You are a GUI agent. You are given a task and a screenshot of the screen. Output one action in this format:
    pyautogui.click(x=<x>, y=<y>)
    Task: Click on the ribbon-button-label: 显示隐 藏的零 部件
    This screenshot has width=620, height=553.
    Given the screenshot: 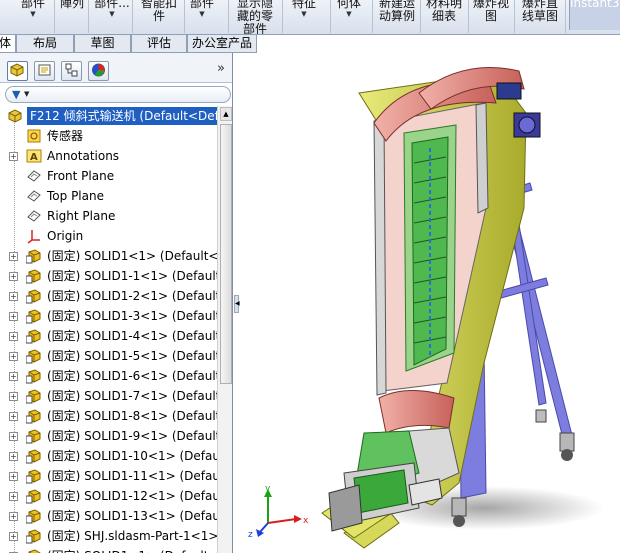 What is the action you would take?
    pyautogui.click(x=254, y=17)
    